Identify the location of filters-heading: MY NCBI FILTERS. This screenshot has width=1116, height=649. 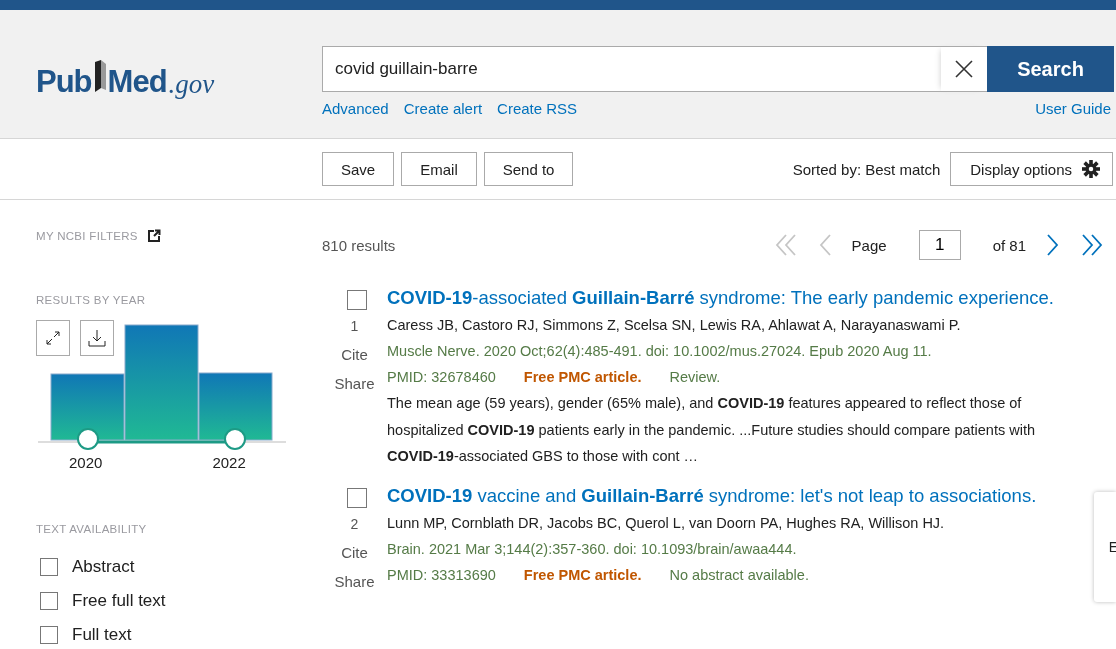
(87, 235).